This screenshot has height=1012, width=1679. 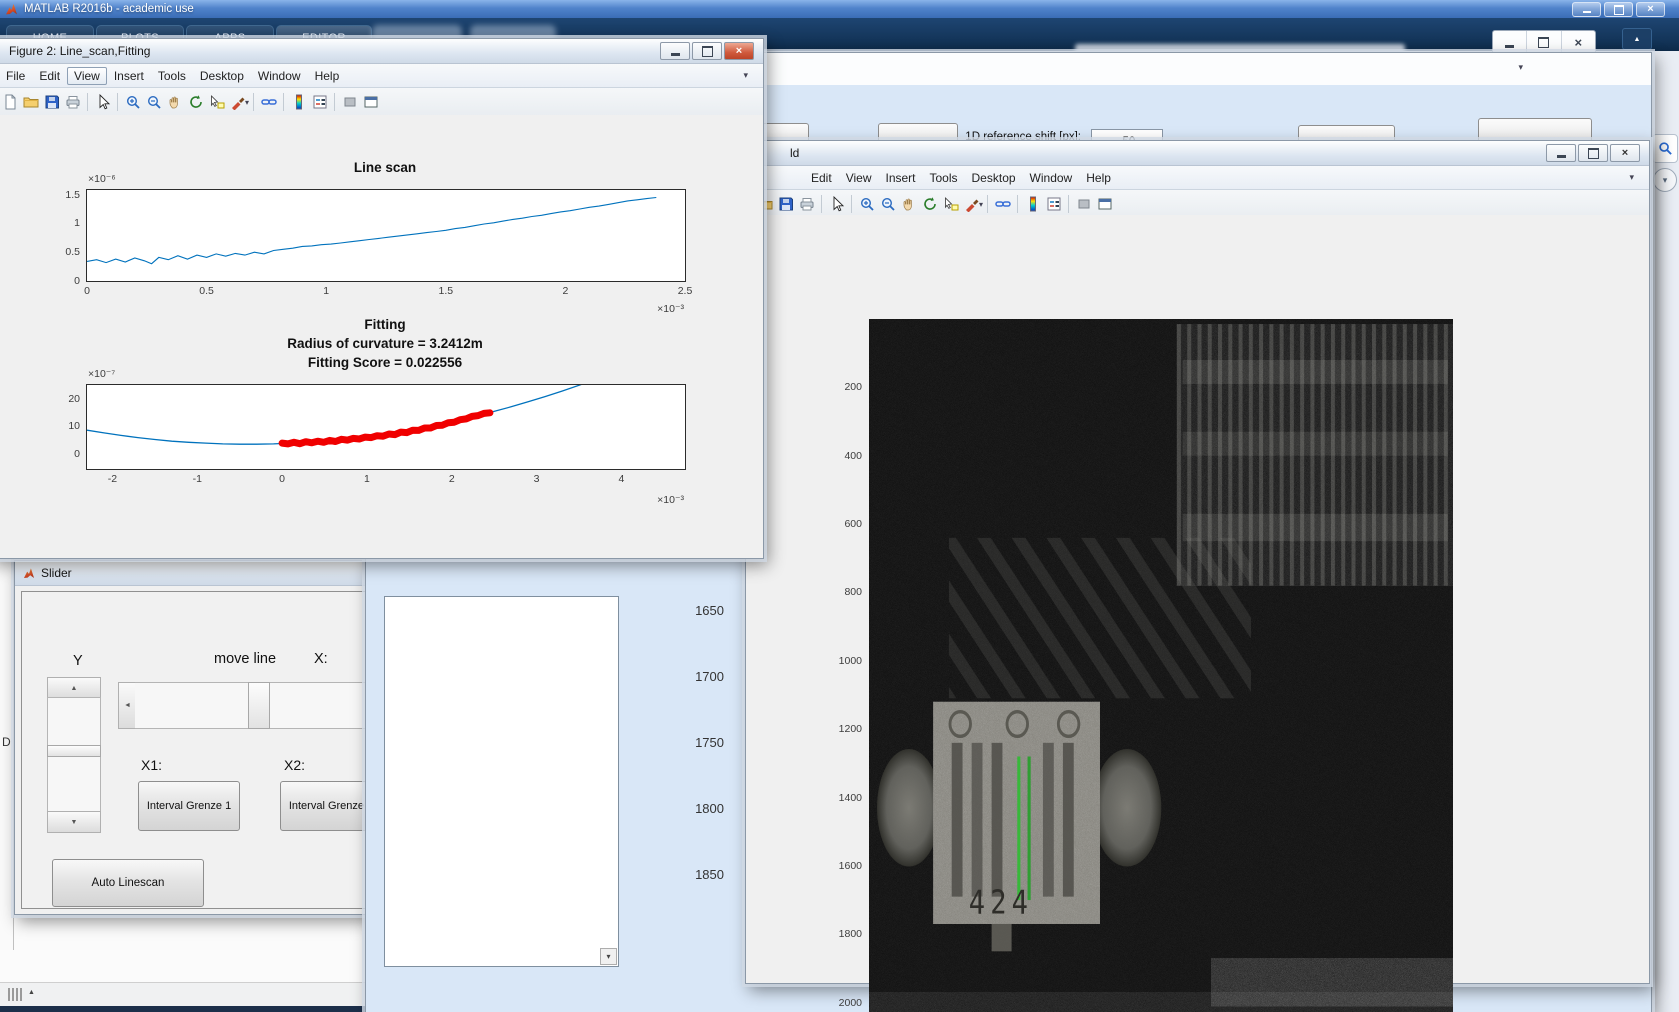 I want to click on x-tick-label: 2.5, so click(x=685, y=291).